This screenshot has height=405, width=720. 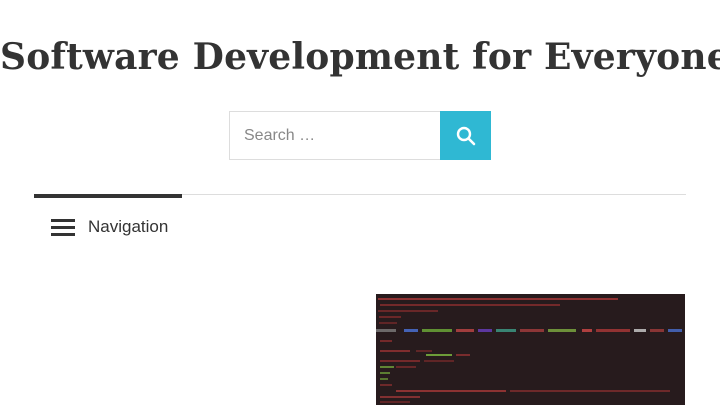 I want to click on search-input, so click(x=334, y=135).